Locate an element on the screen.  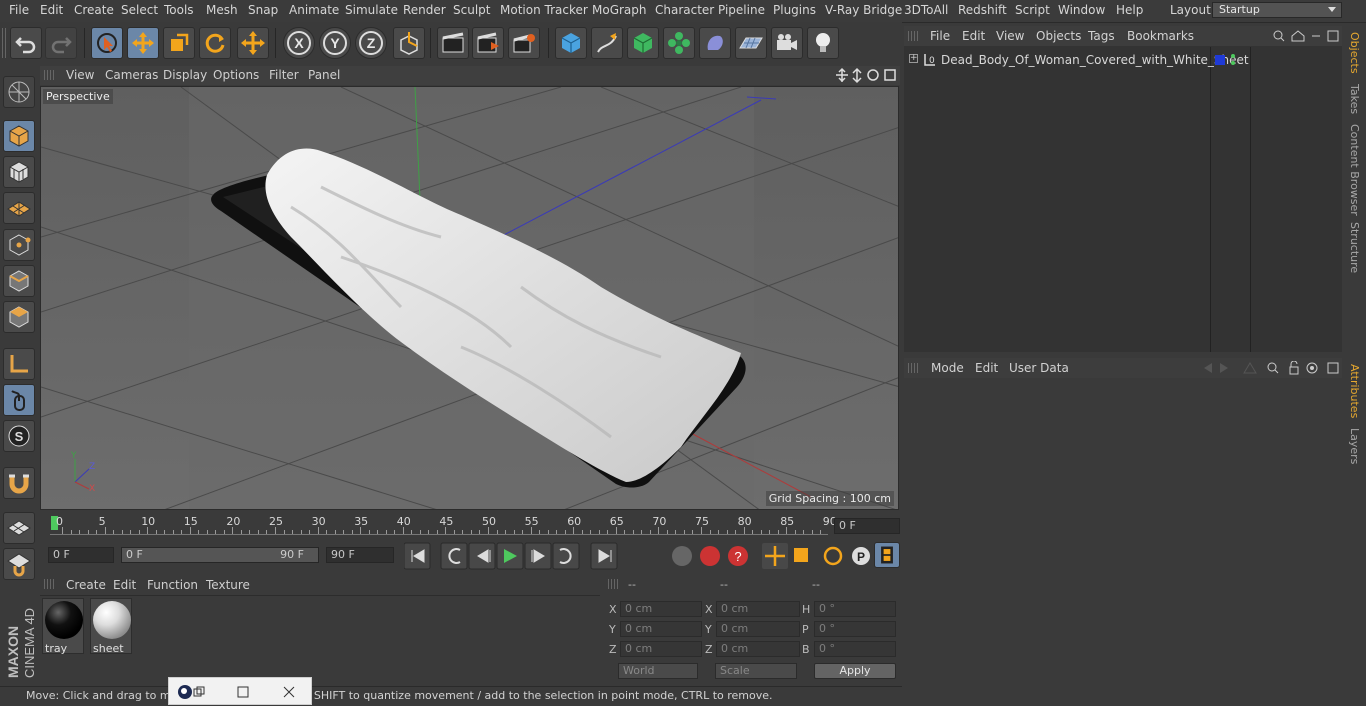
coord-rot-b-field: 0 ° is located at coordinates (855, 649).